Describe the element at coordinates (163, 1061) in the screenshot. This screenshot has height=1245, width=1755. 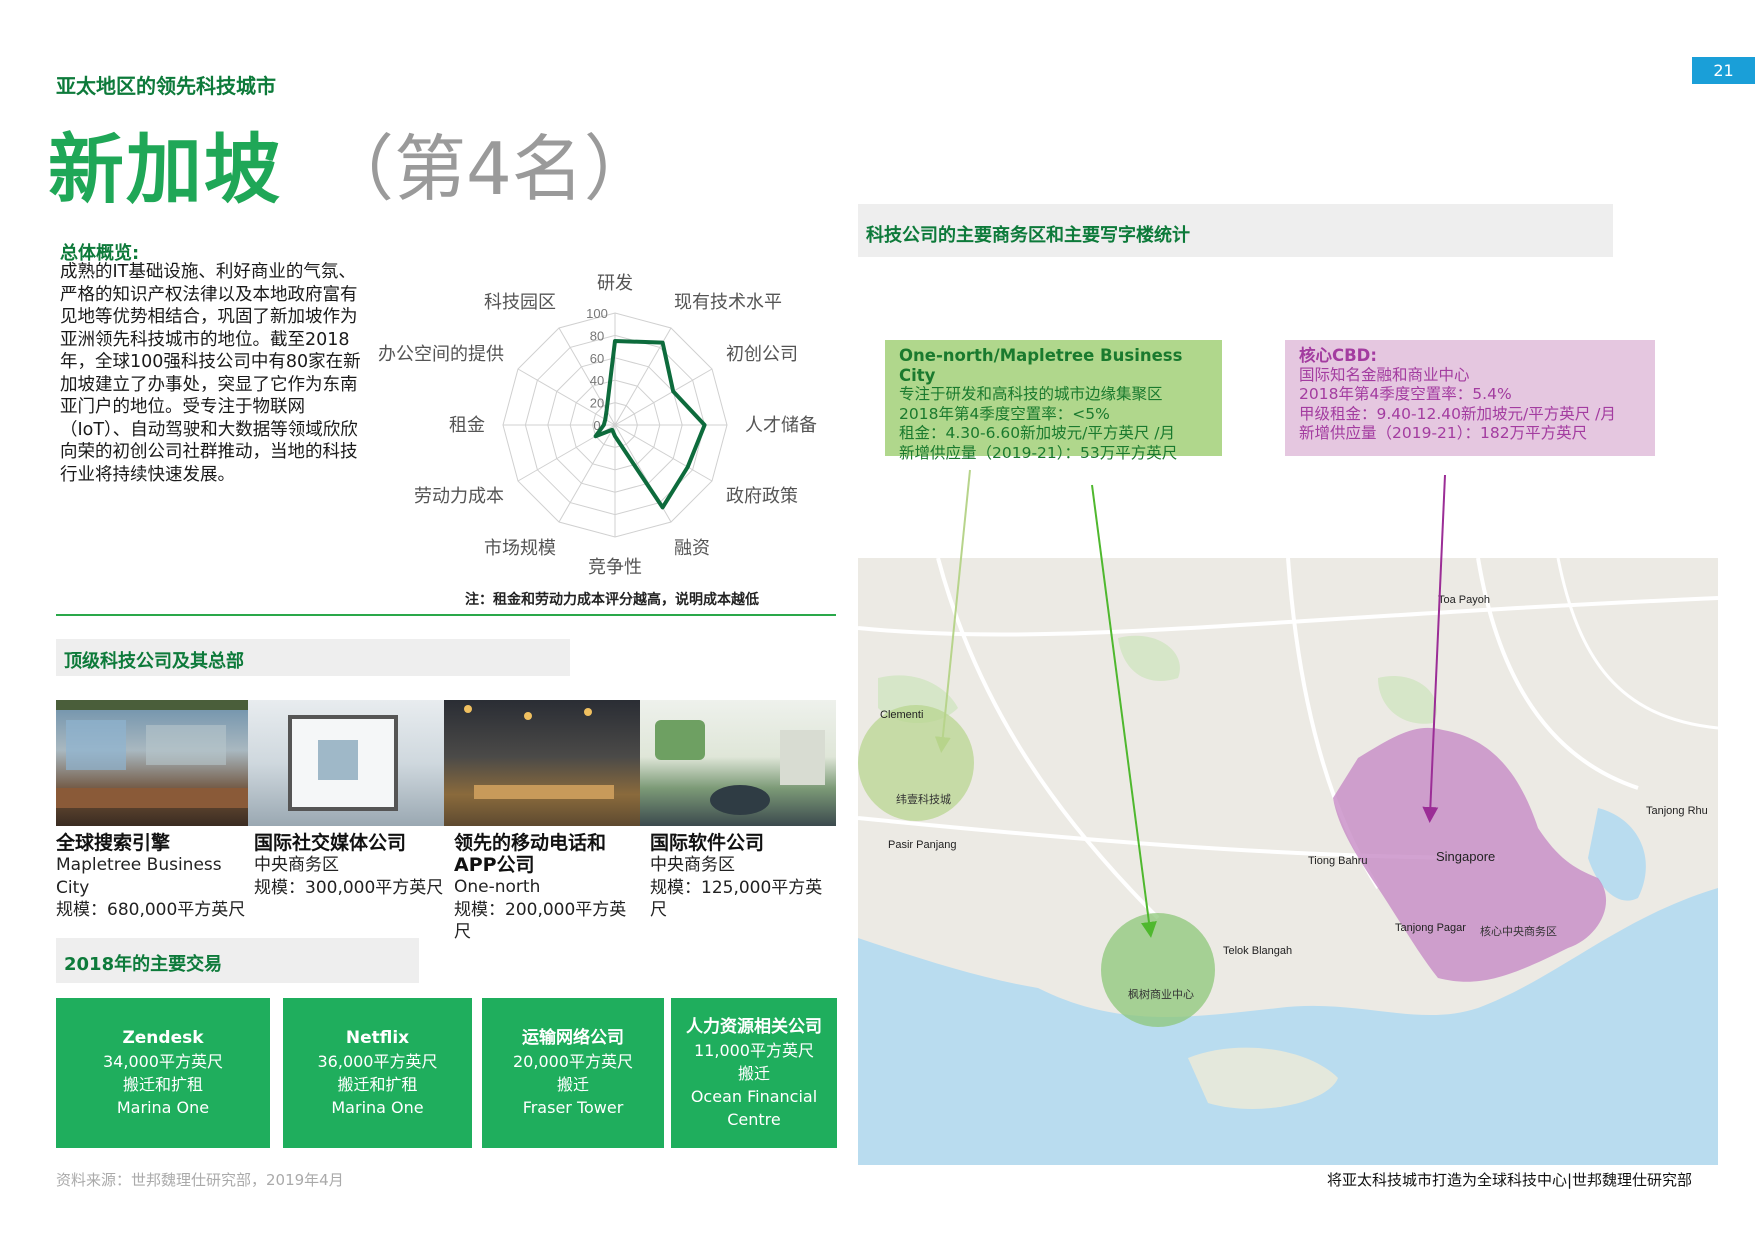
I see `deal-size: 34,000平方英尺` at that location.